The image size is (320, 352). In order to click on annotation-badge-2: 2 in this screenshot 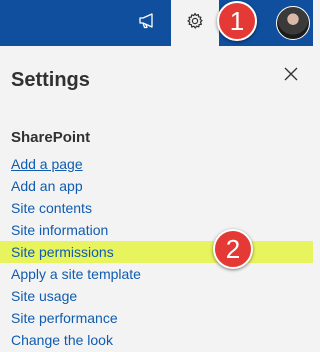, I will do `click(233, 249)`.